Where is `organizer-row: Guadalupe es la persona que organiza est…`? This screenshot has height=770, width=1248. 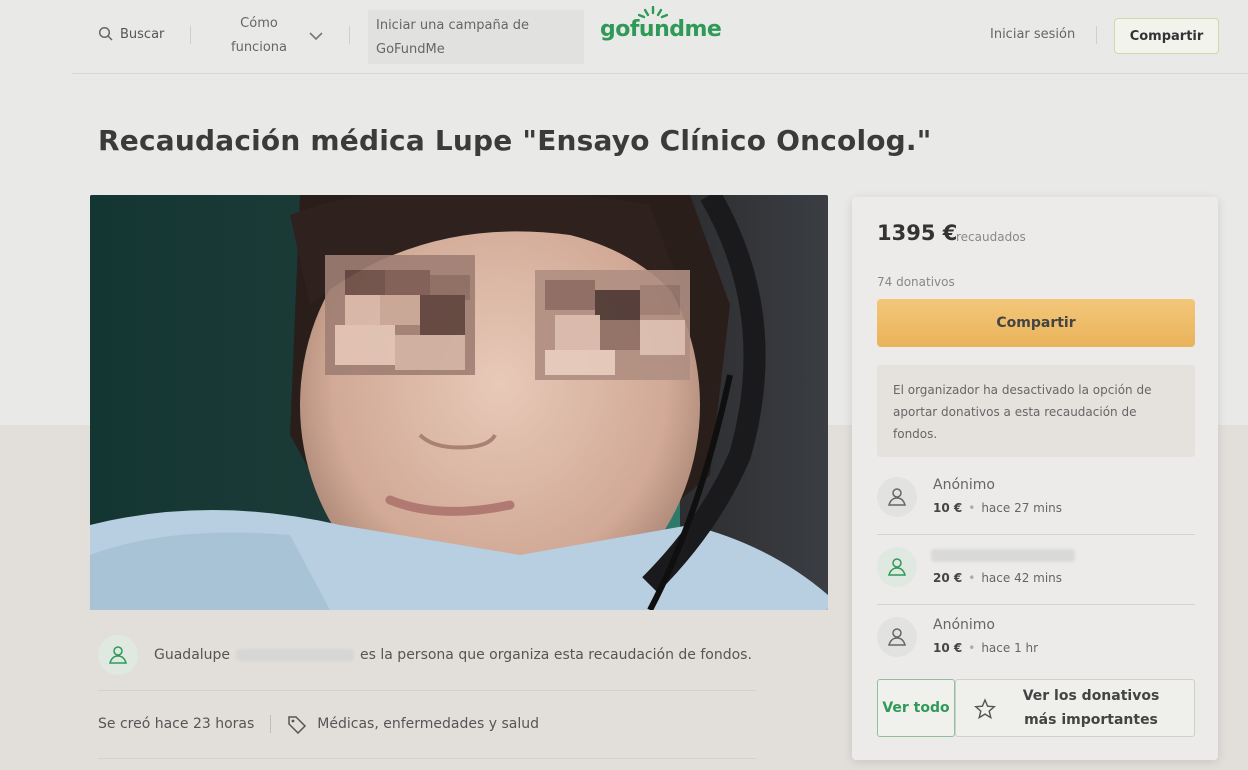 organizer-row: Guadalupe es la persona que organiza est… is located at coordinates (425, 655).